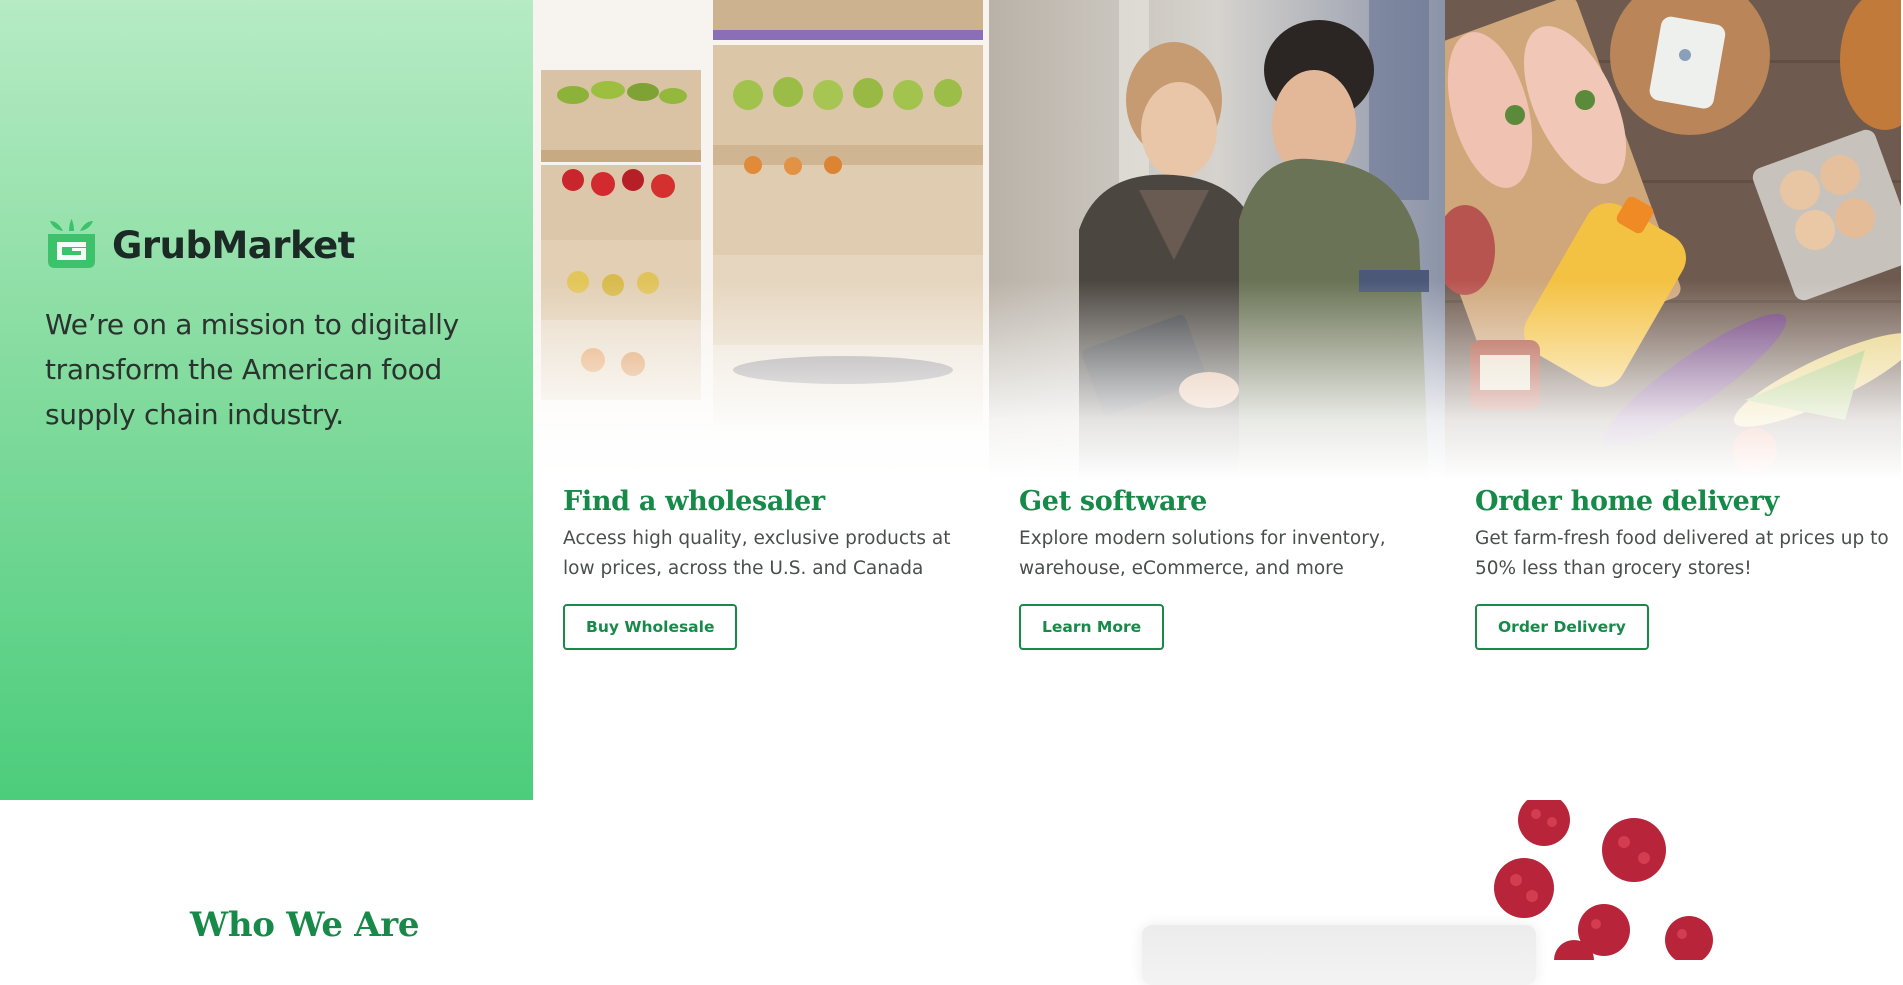 The image size is (1903, 985). I want to click on basket-sprout-icon, so click(71, 245).